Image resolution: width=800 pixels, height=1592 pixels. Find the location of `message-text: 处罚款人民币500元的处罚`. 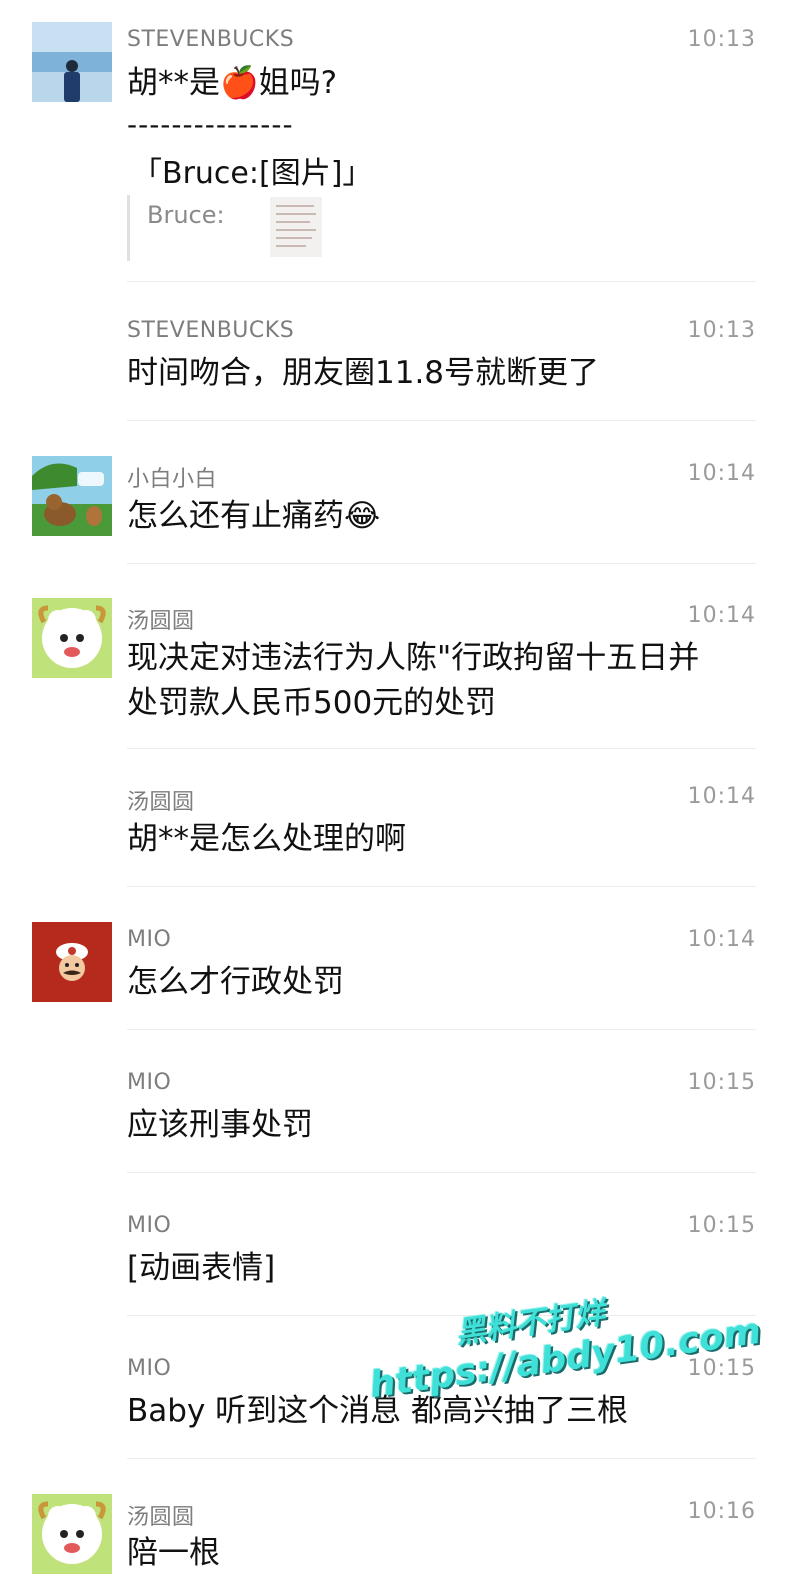

message-text: 处罚款人民币500元的处罚 is located at coordinates (312, 703).